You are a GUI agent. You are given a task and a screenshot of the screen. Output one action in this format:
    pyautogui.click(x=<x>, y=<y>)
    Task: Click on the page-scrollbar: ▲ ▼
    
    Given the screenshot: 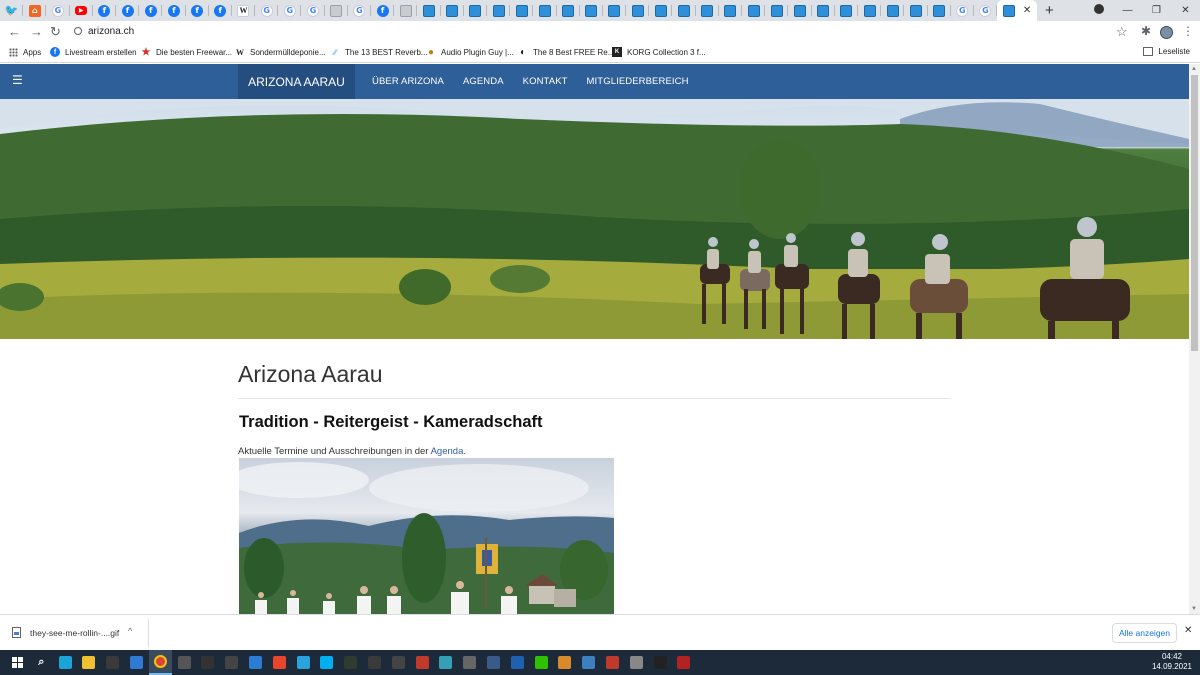 What is the action you would take?
    pyautogui.click(x=1194, y=339)
    